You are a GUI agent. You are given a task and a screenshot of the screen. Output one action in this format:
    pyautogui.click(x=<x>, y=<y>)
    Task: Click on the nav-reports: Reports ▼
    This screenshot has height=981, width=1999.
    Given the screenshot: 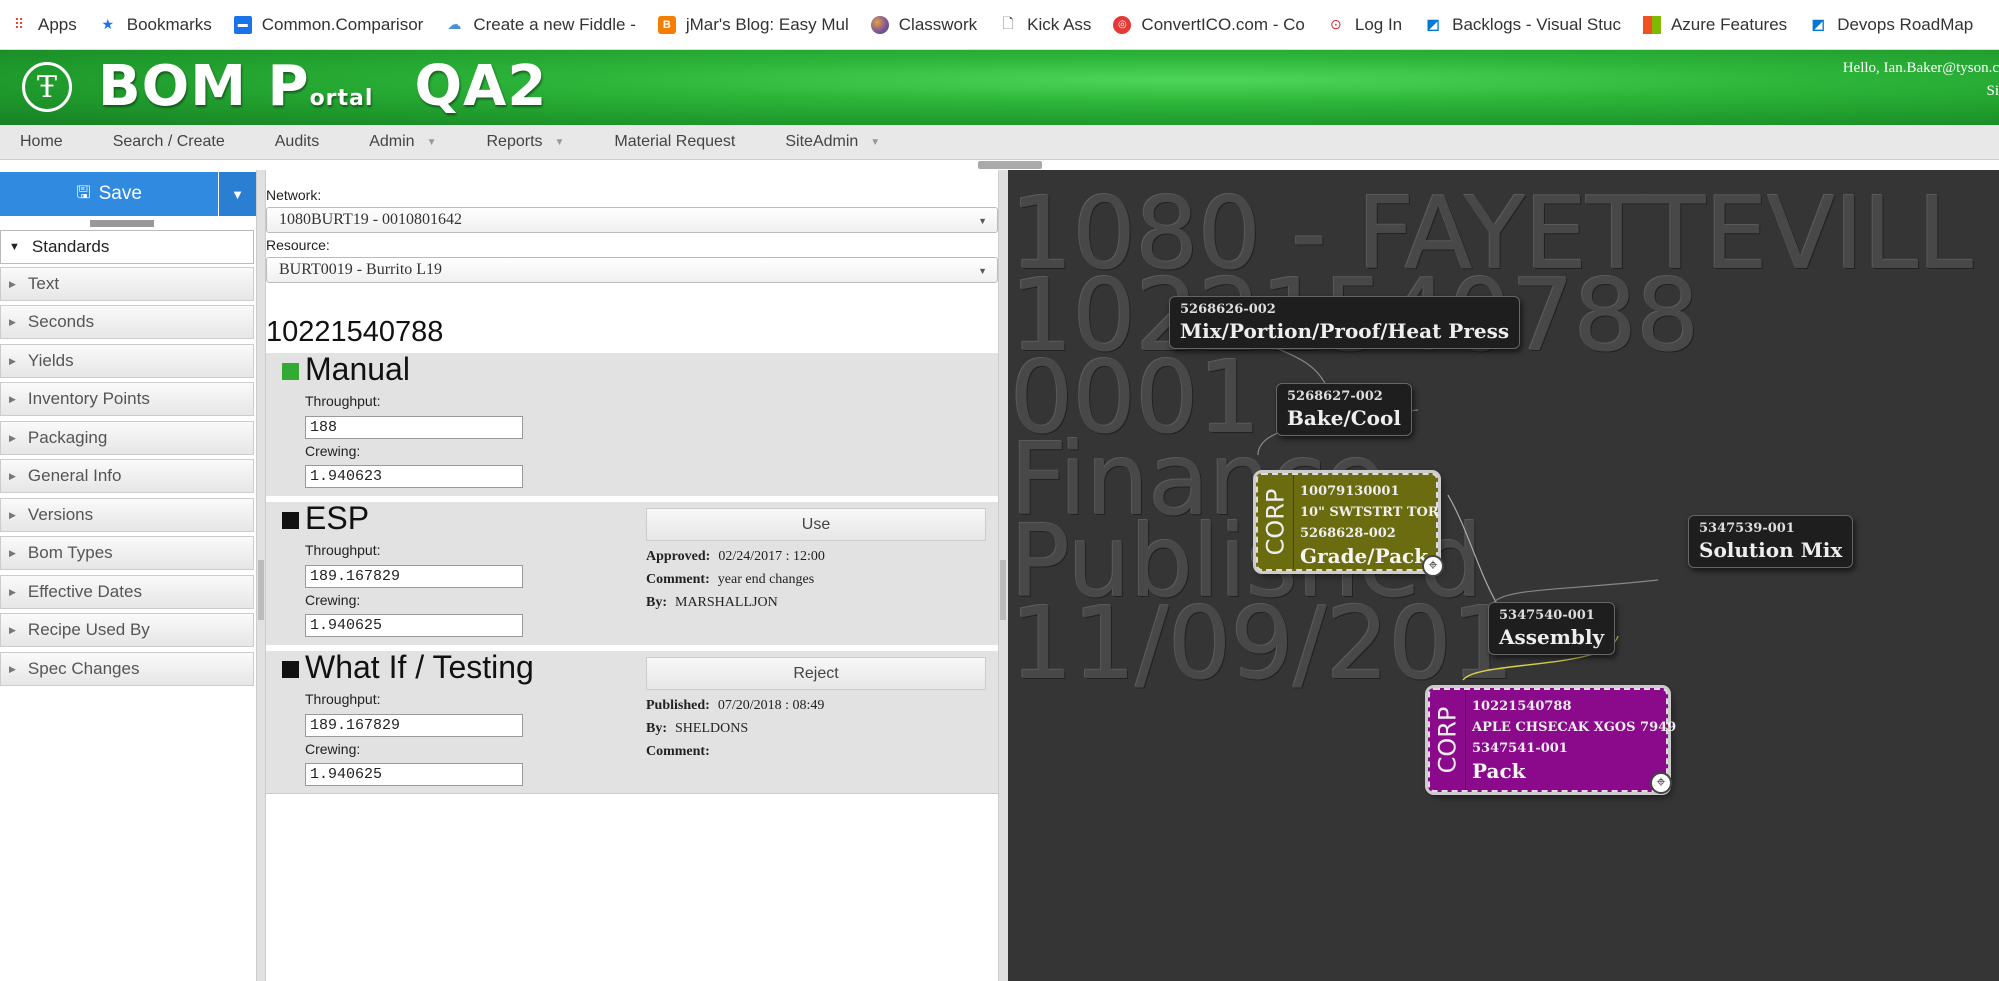 What is the action you would take?
    pyautogui.click(x=525, y=142)
    